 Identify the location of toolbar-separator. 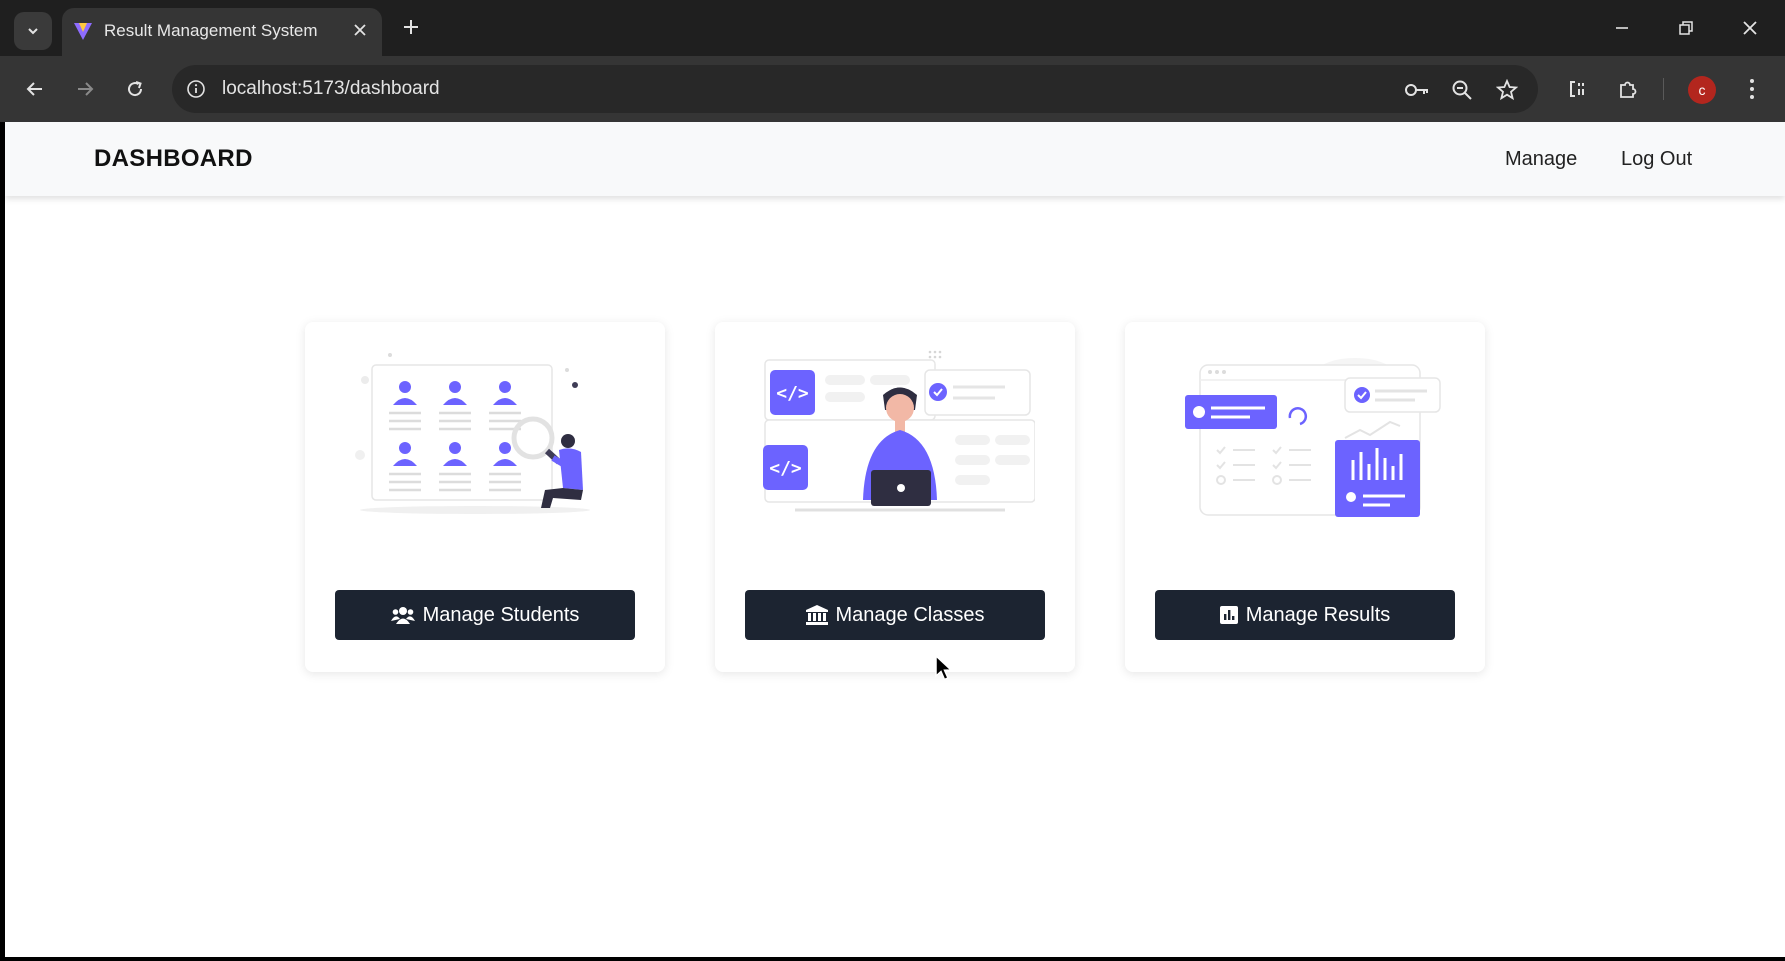
(1663, 89).